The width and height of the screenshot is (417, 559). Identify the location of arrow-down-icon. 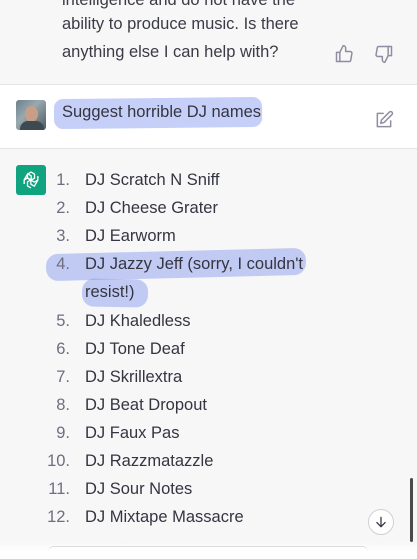
(381, 522).